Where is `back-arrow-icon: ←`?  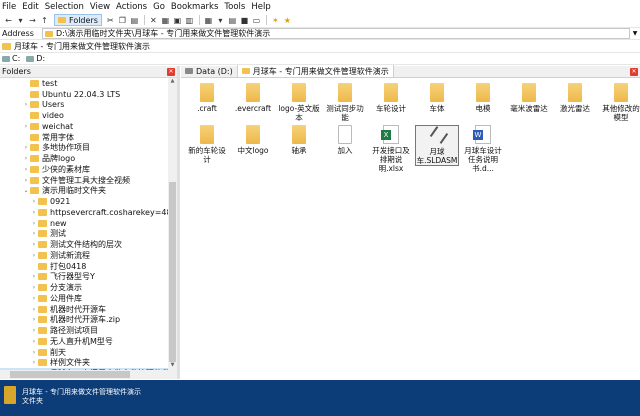
back-arrow-icon: ← is located at coordinates (8, 20).